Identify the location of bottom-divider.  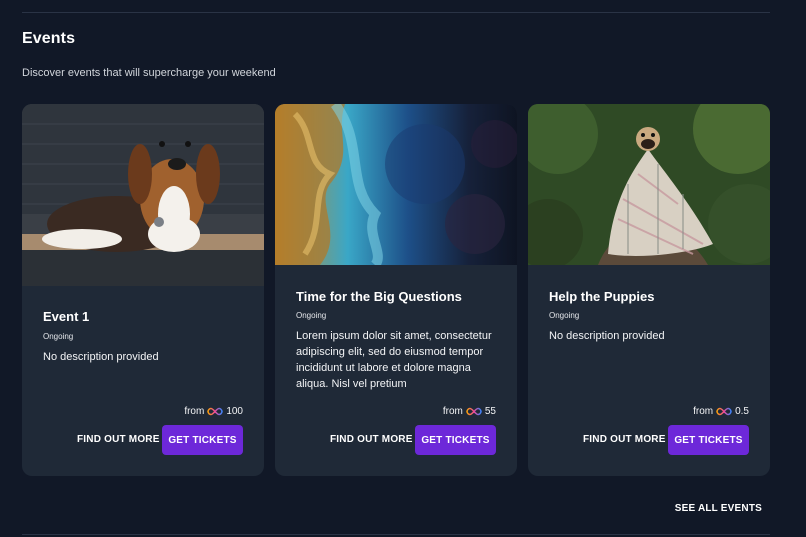
(396, 534).